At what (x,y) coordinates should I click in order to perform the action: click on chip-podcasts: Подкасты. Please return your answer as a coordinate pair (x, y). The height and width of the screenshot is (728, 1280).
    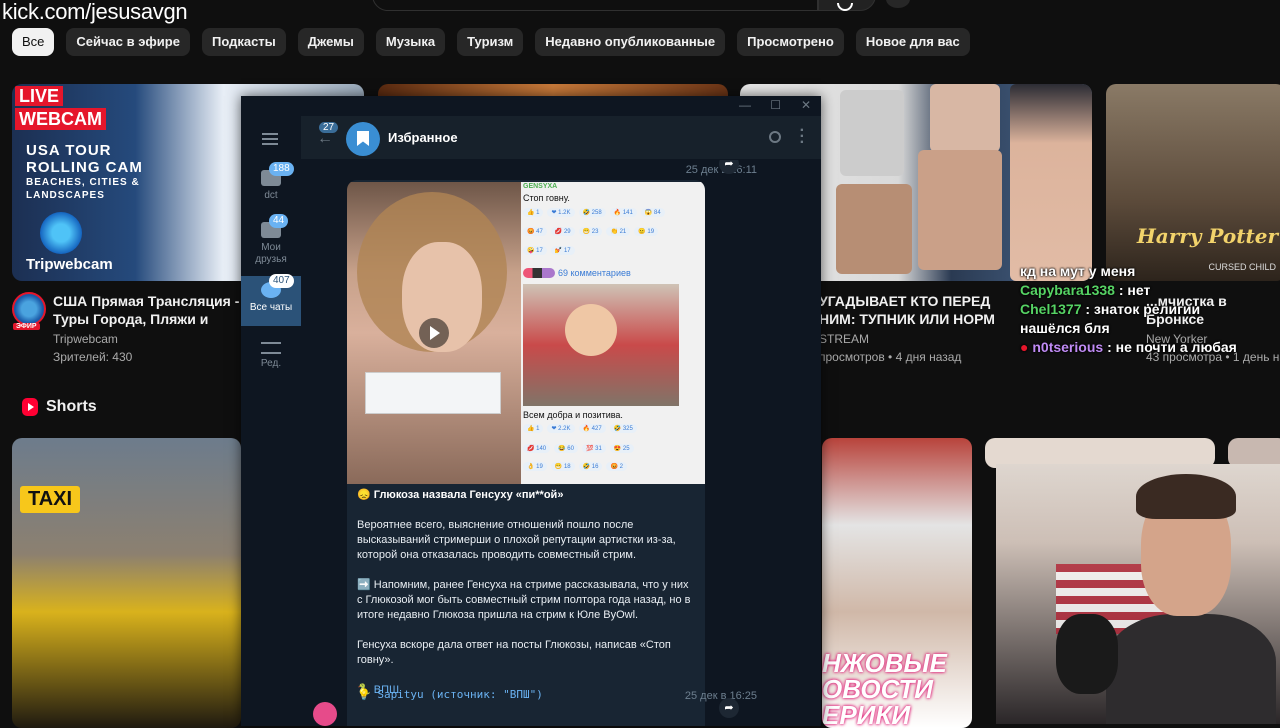
    Looking at the image, I should click on (243, 42).